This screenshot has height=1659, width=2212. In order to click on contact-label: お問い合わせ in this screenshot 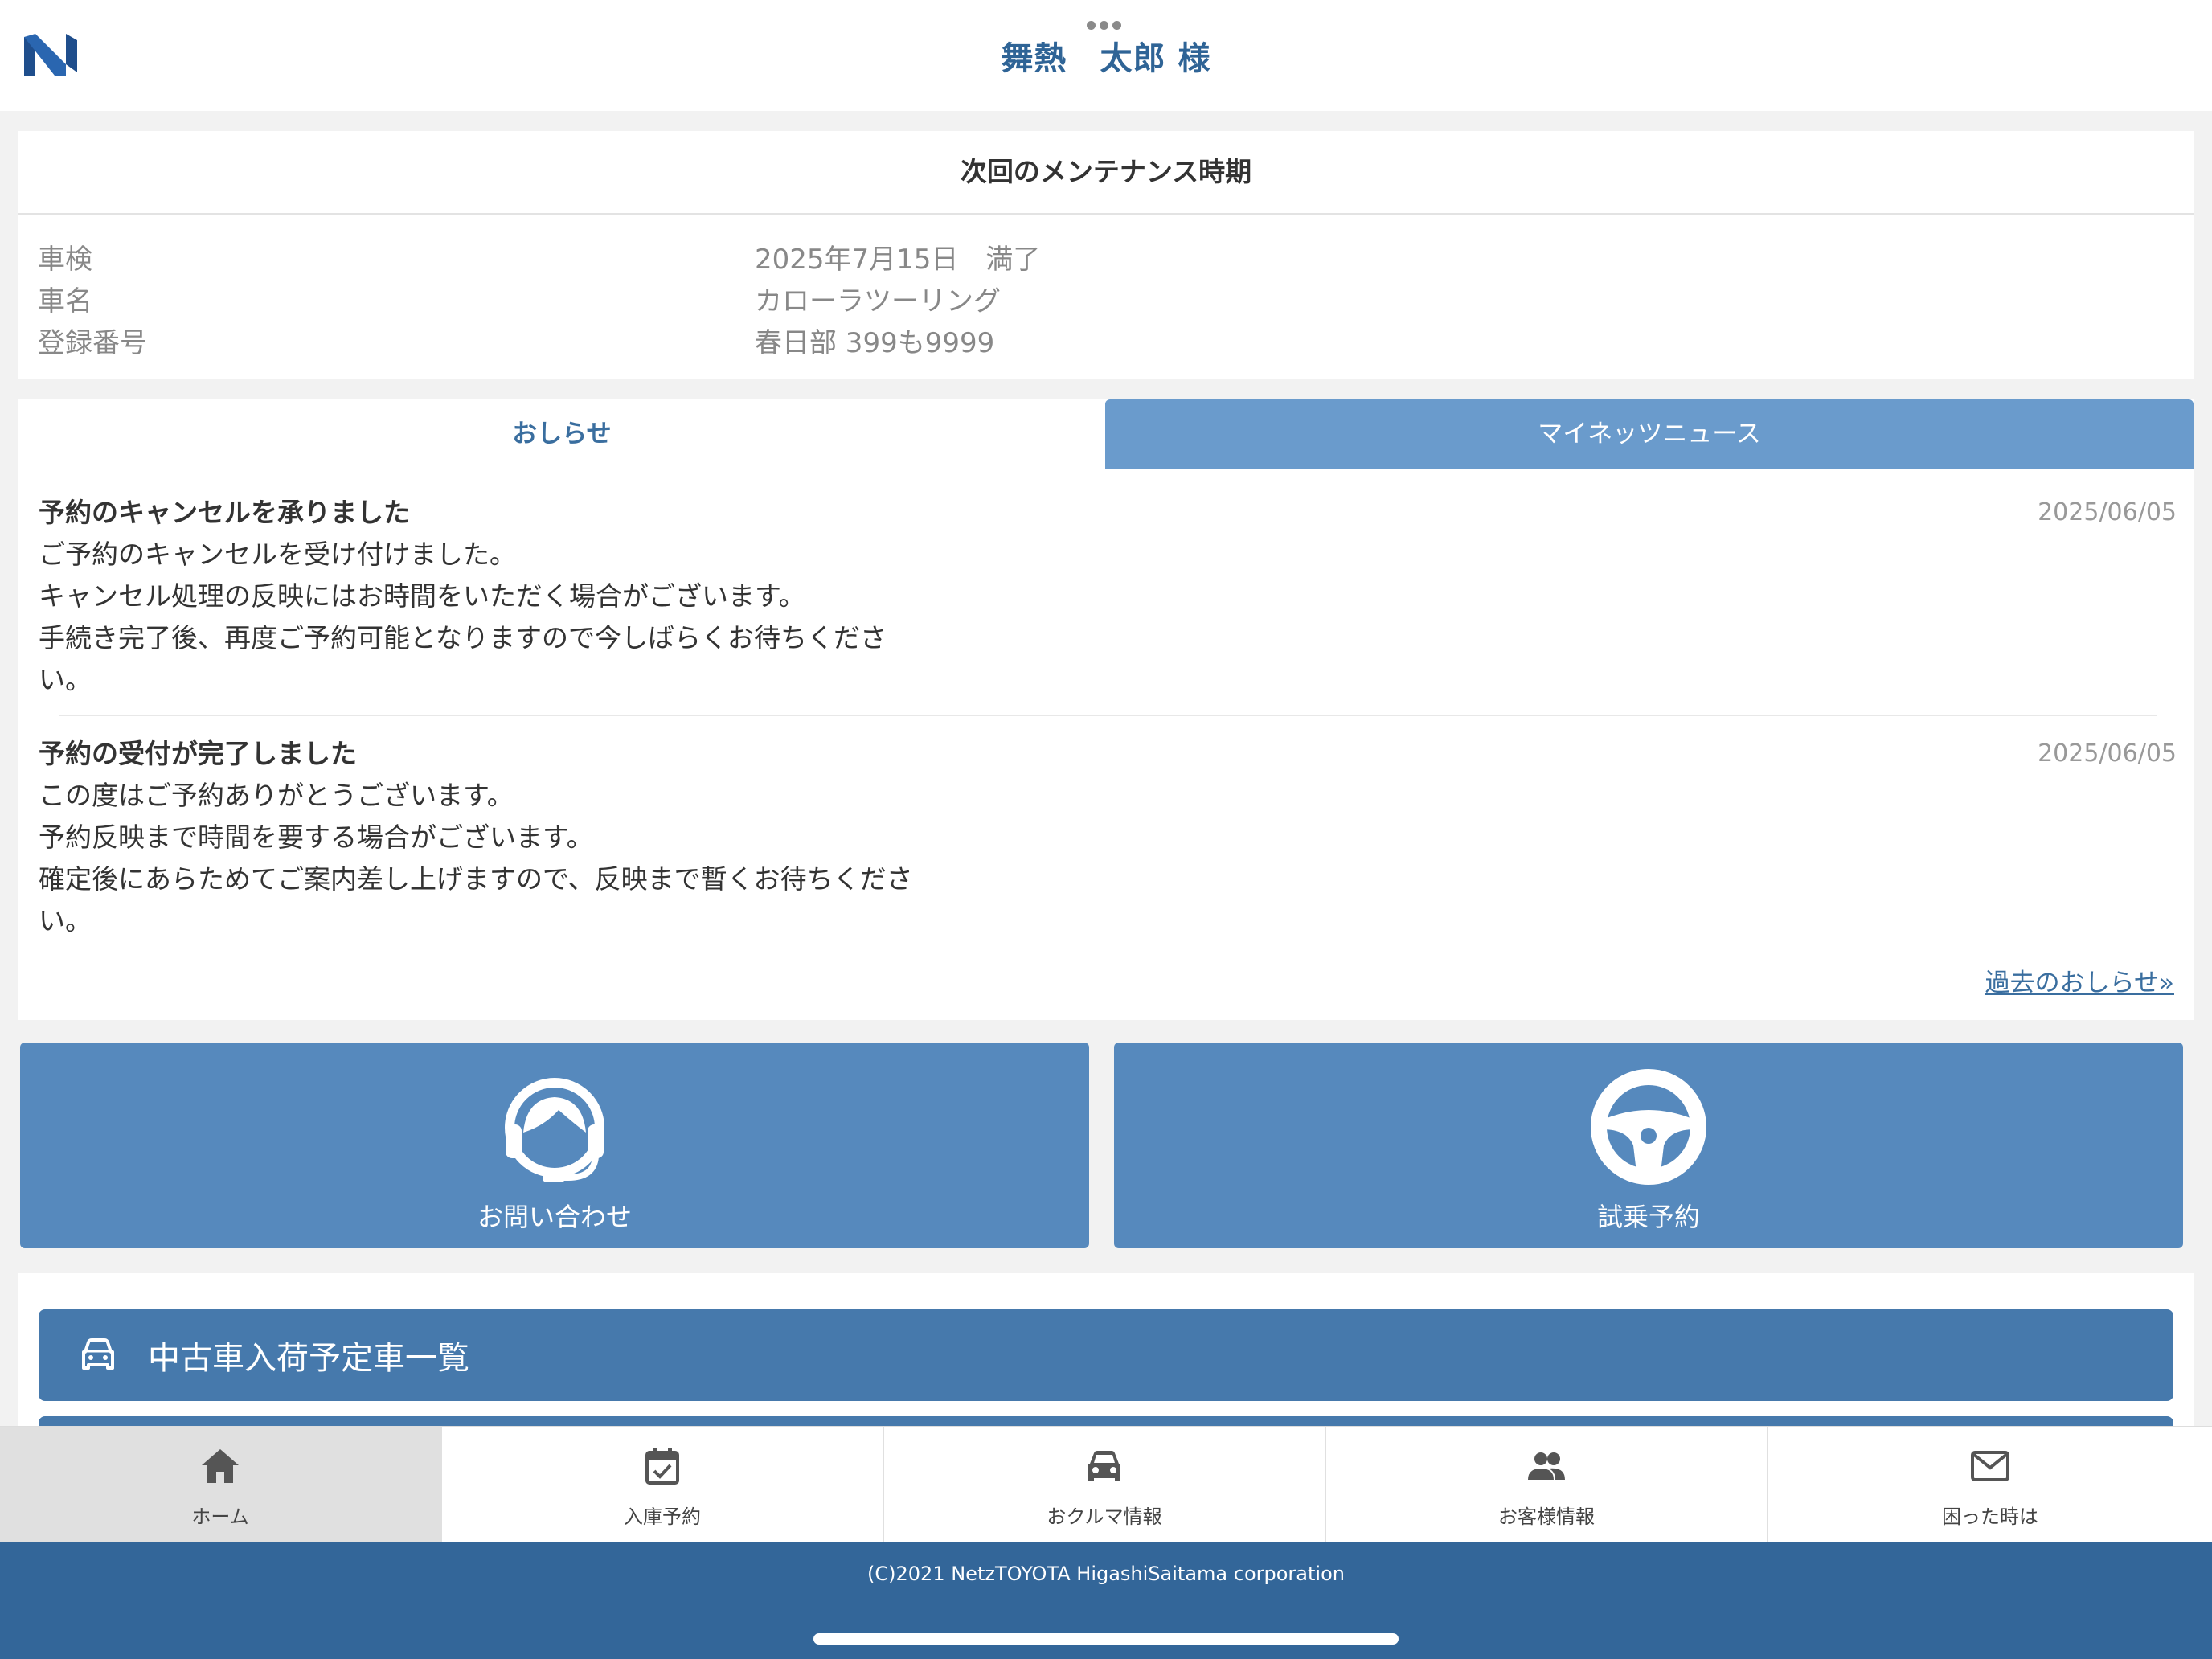, I will do `click(554, 1217)`.